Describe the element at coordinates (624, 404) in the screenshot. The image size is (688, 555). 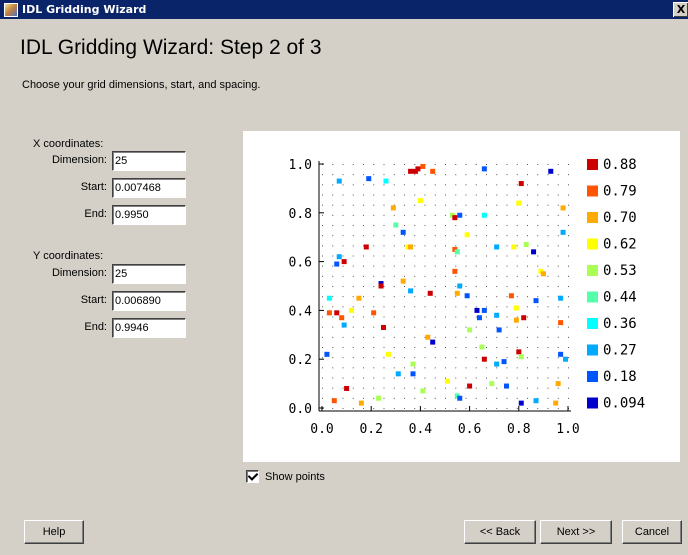
I see `legend-label: 0.094` at that location.